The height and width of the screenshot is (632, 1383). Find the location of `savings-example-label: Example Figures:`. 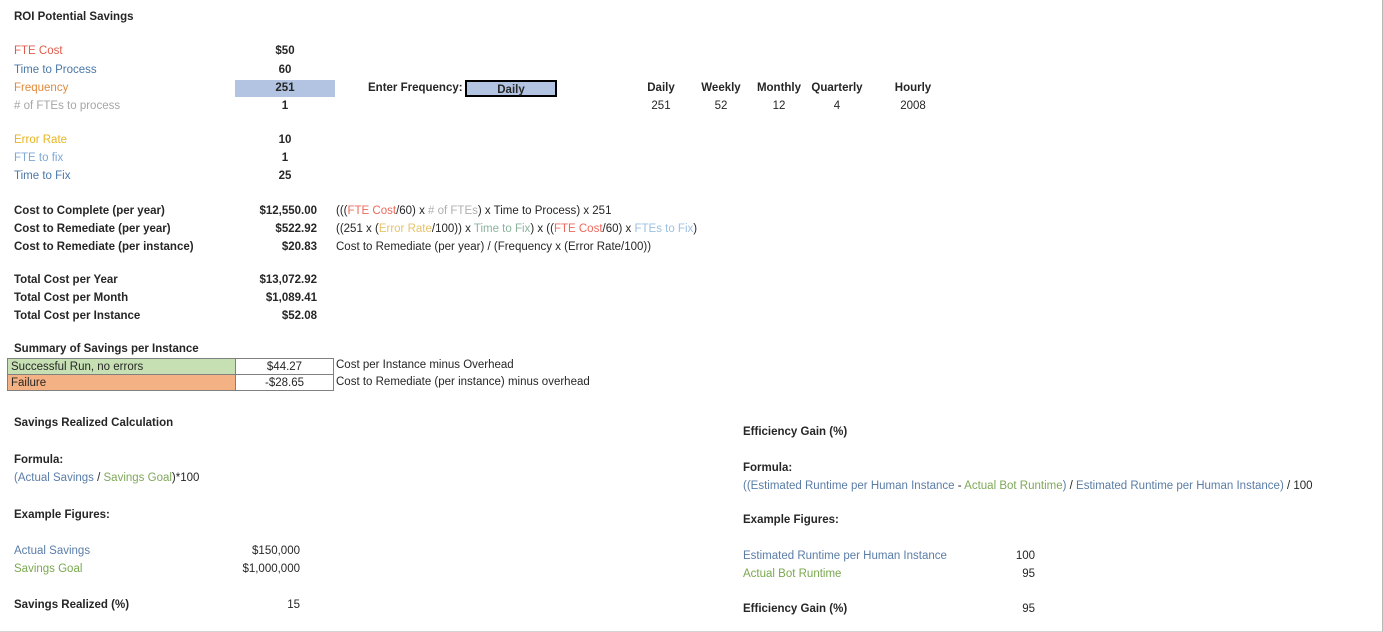

savings-example-label: Example Figures: is located at coordinates (62, 515).